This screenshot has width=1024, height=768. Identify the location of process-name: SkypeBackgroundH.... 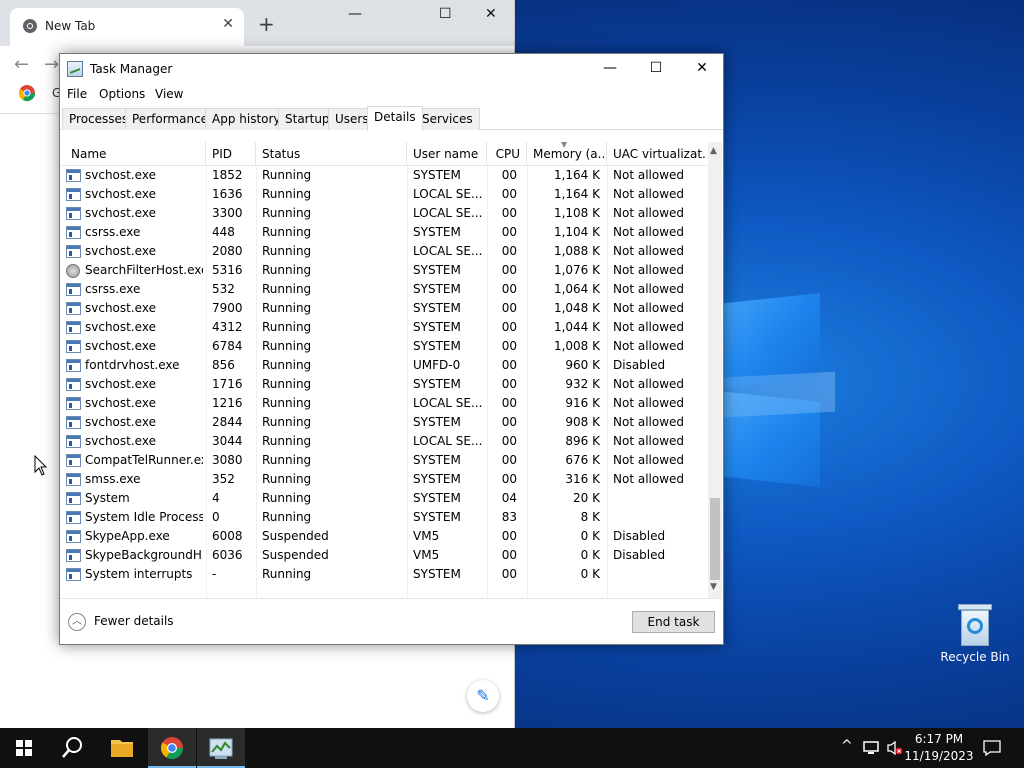
(144, 555).